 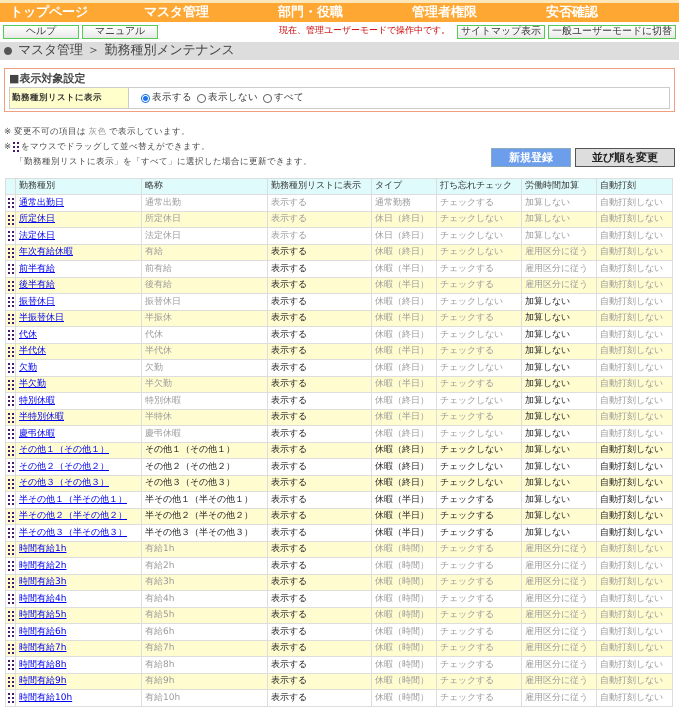 I want to click on table-cell: 休日（終日）, so click(x=404, y=236).